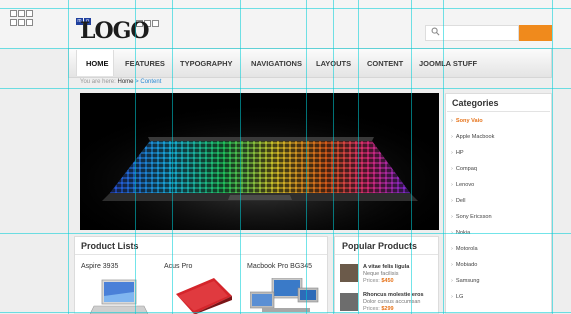 The height and width of the screenshot is (314, 571). I want to click on category-label: Samsung, so click(467, 281).